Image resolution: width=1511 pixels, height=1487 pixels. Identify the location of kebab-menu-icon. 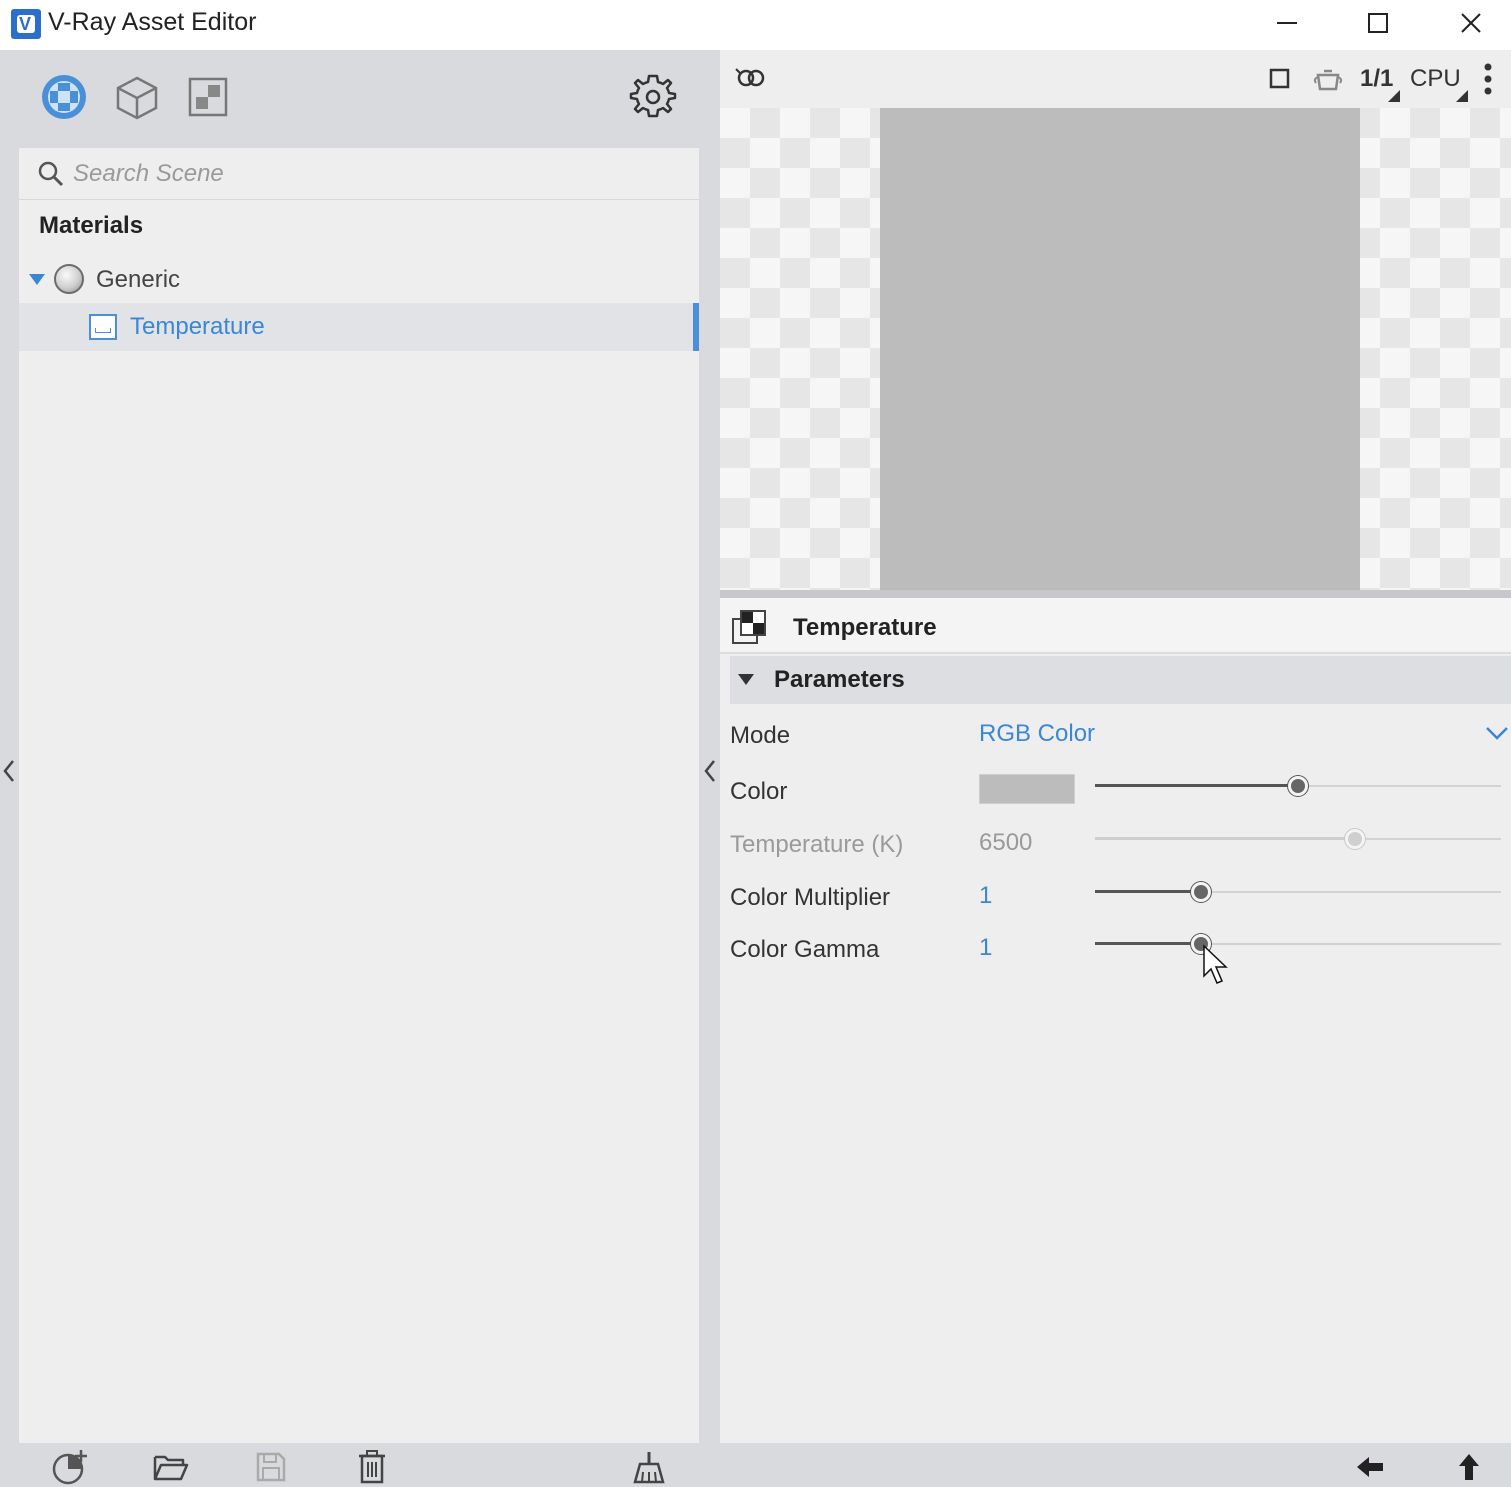
(1488, 79).